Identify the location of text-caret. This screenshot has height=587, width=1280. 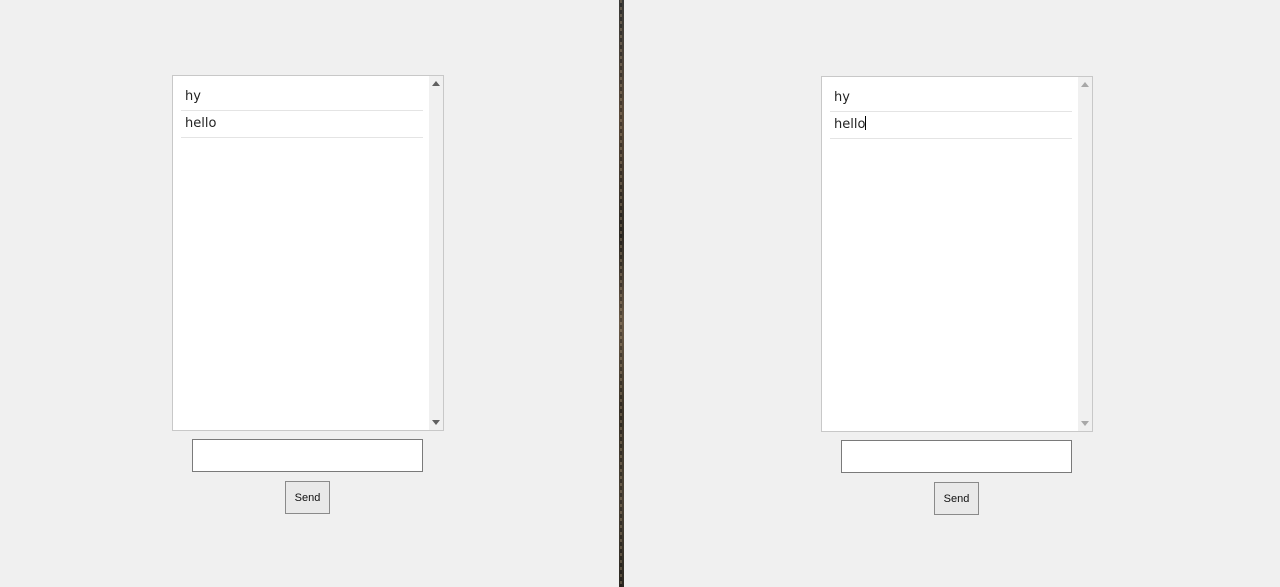
(866, 123).